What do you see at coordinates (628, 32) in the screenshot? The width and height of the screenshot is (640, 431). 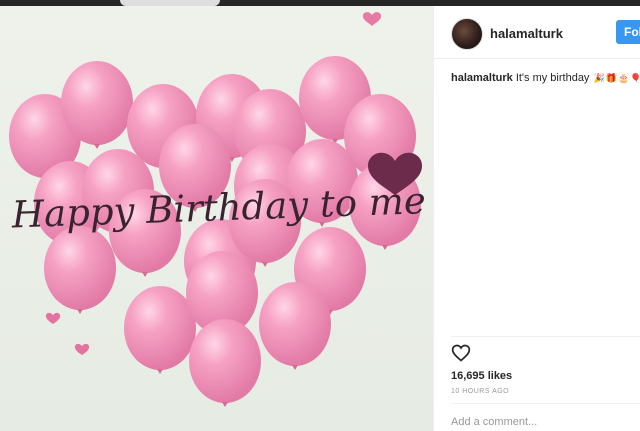 I see `follow-button: Follo` at bounding box center [628, 32].